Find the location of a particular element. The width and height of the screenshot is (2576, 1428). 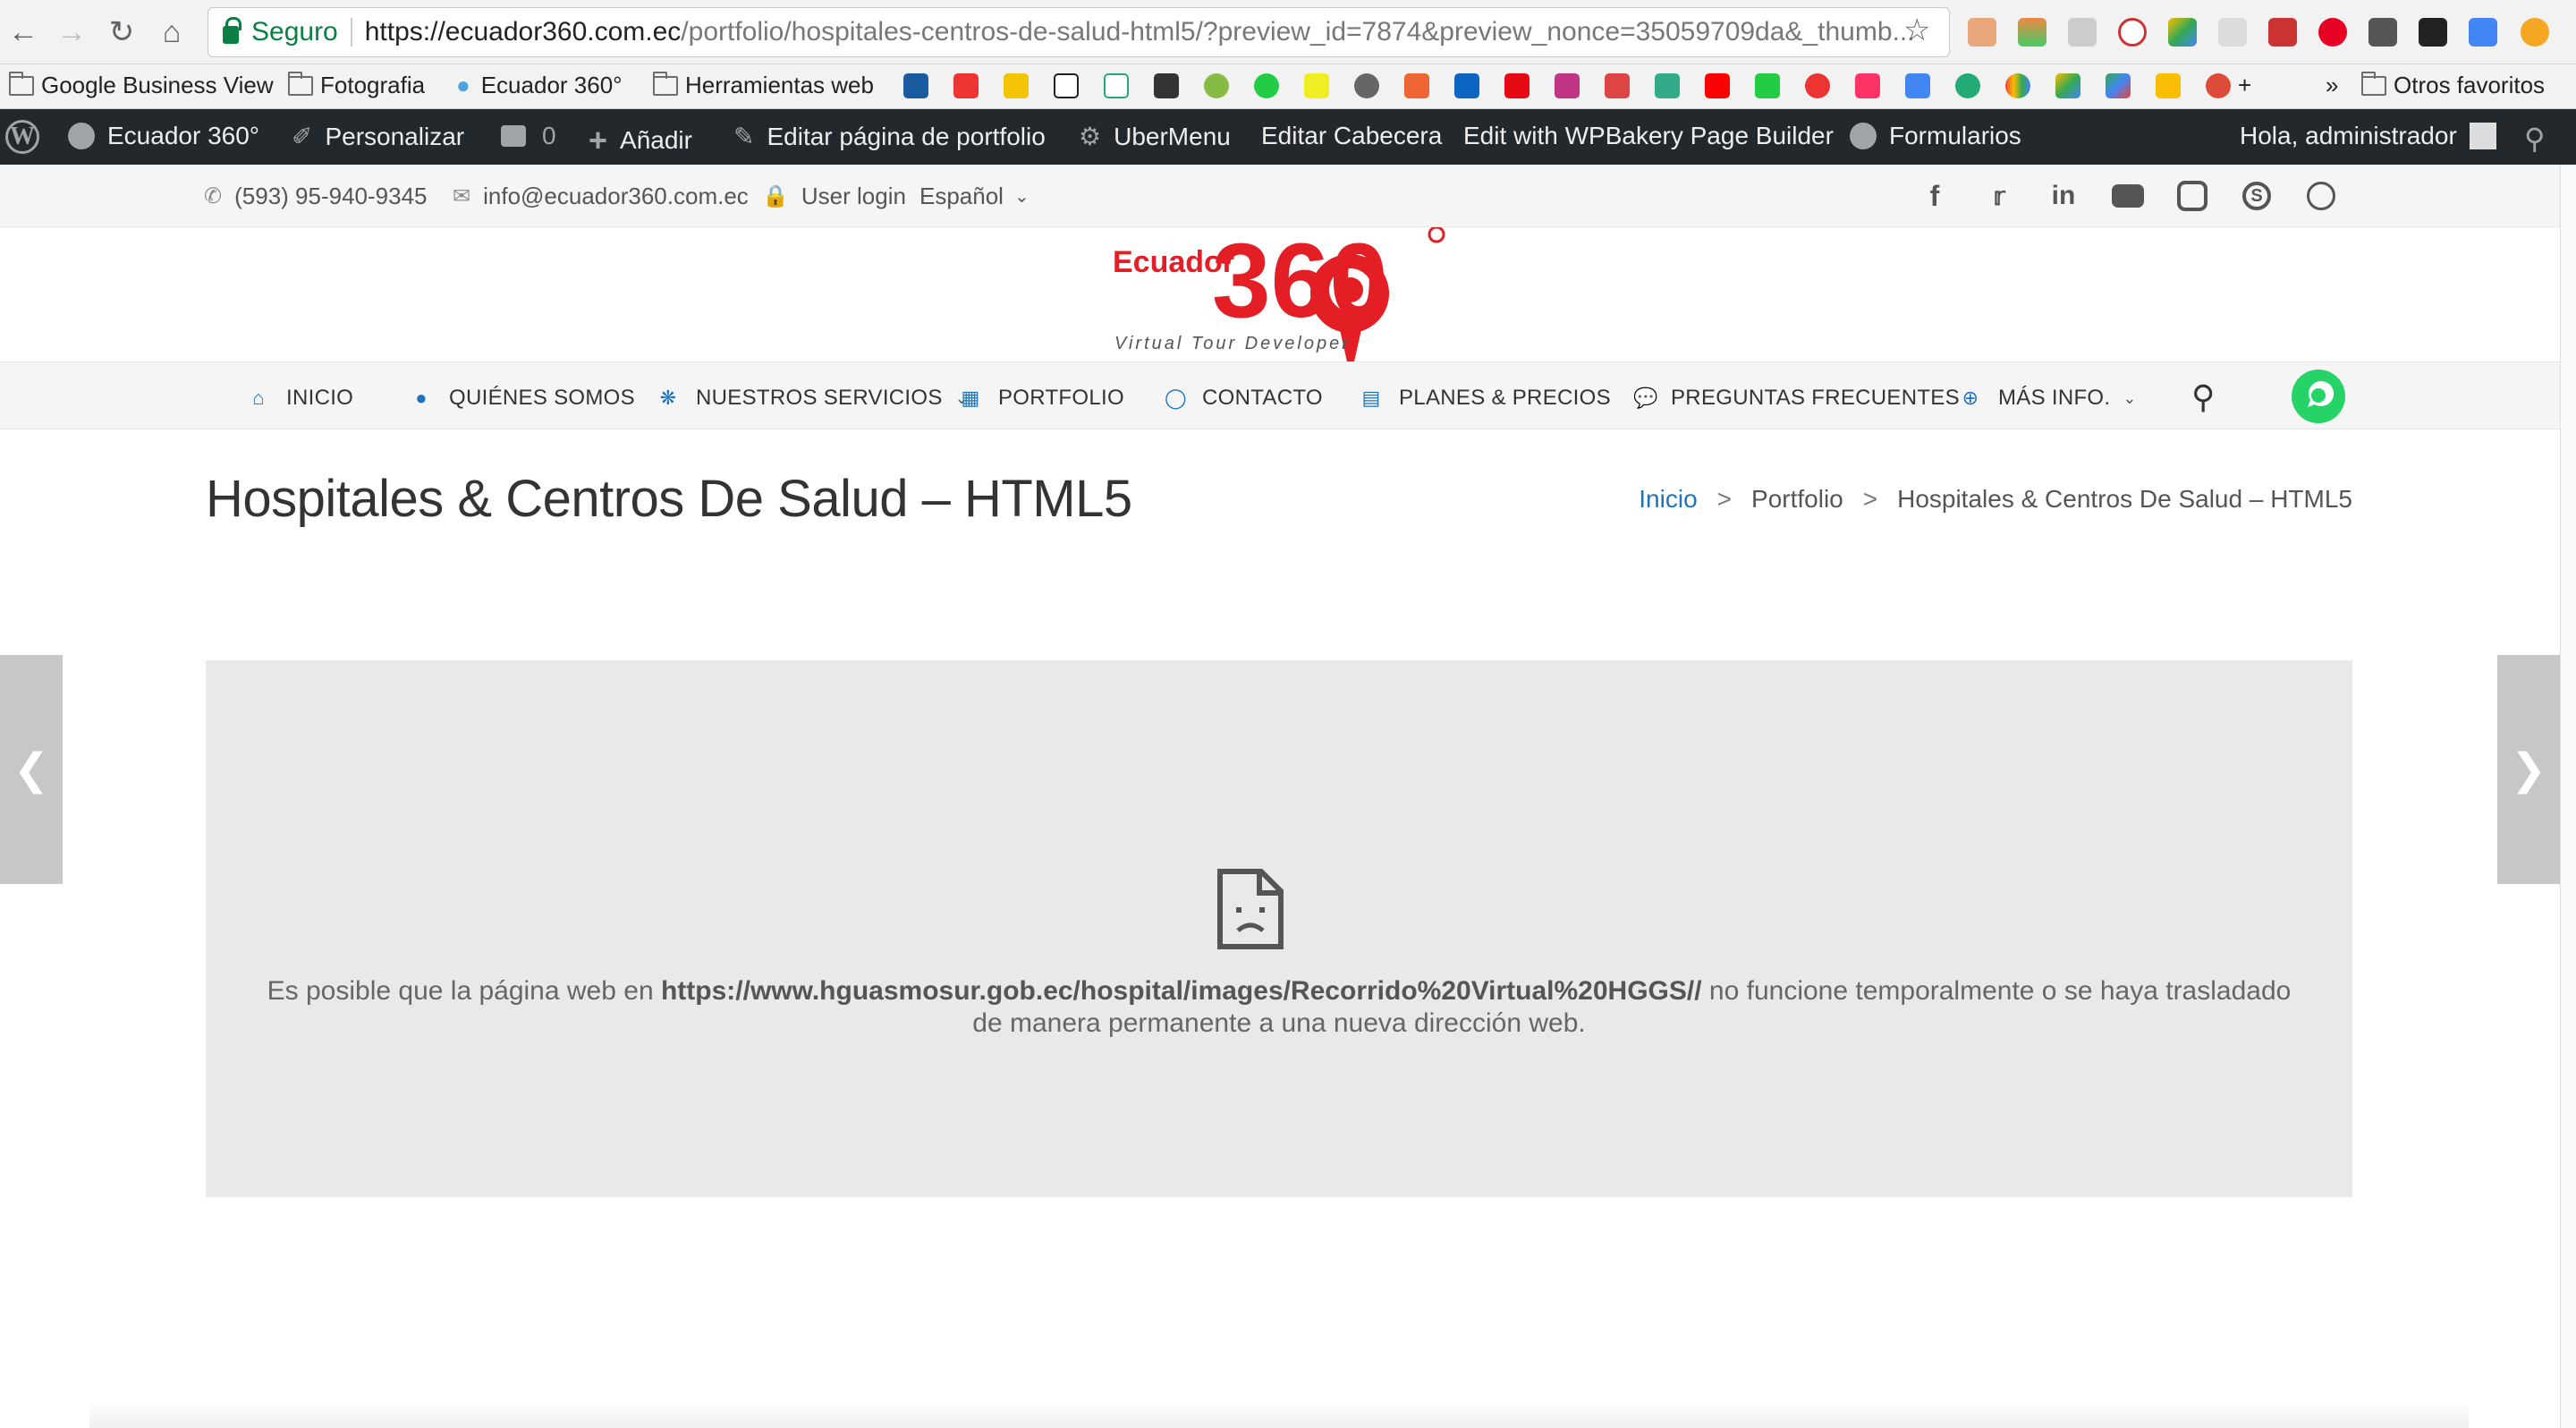

maps-icon is located at coordinates (1667, 85).